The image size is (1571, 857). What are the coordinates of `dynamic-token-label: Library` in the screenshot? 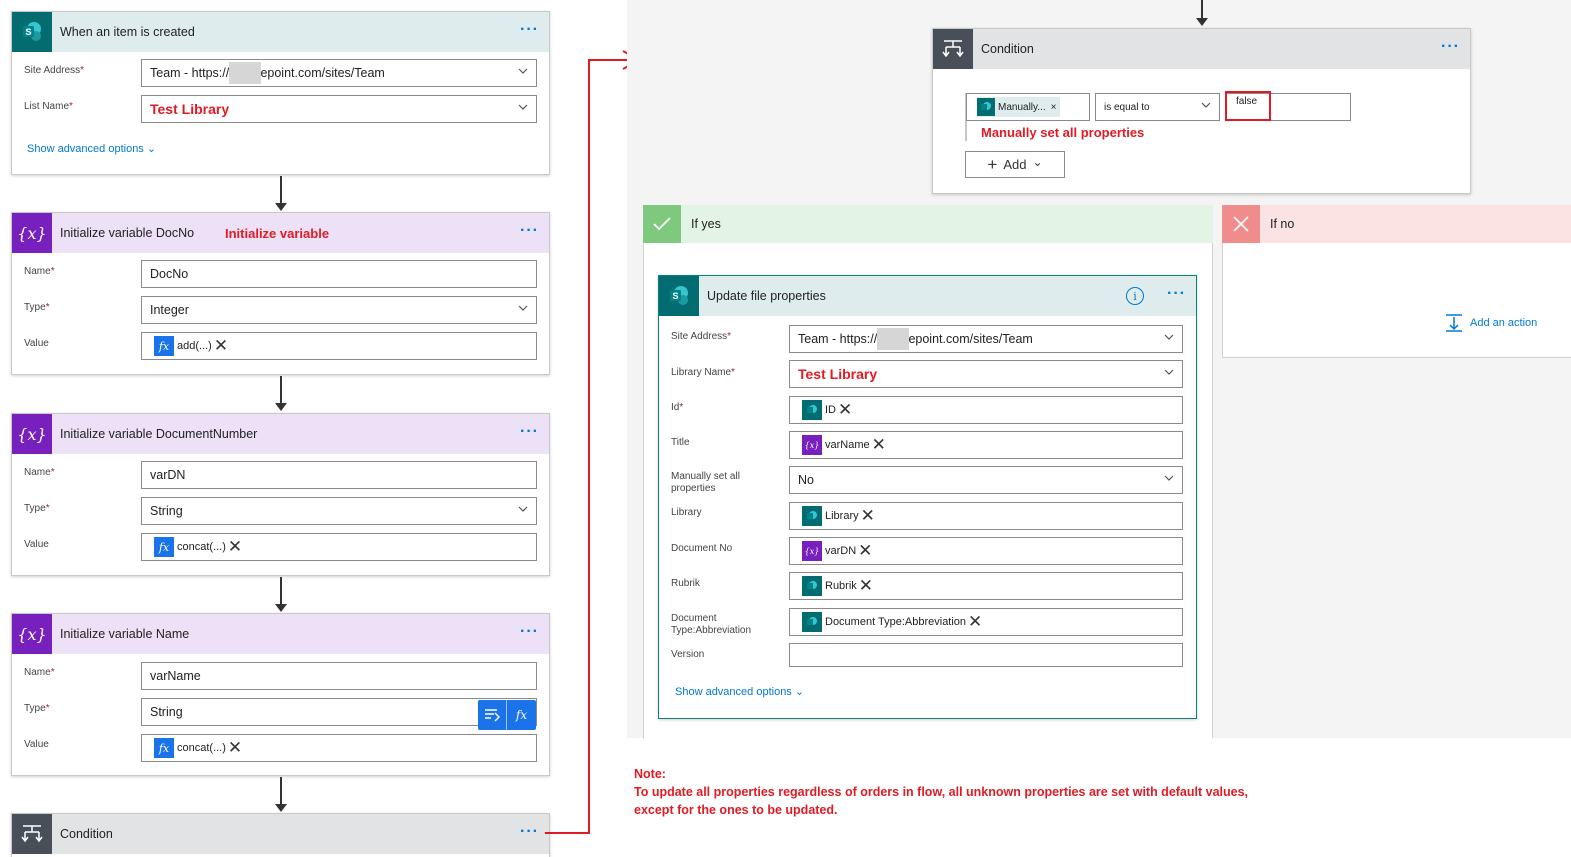 It's located at (842, 516).